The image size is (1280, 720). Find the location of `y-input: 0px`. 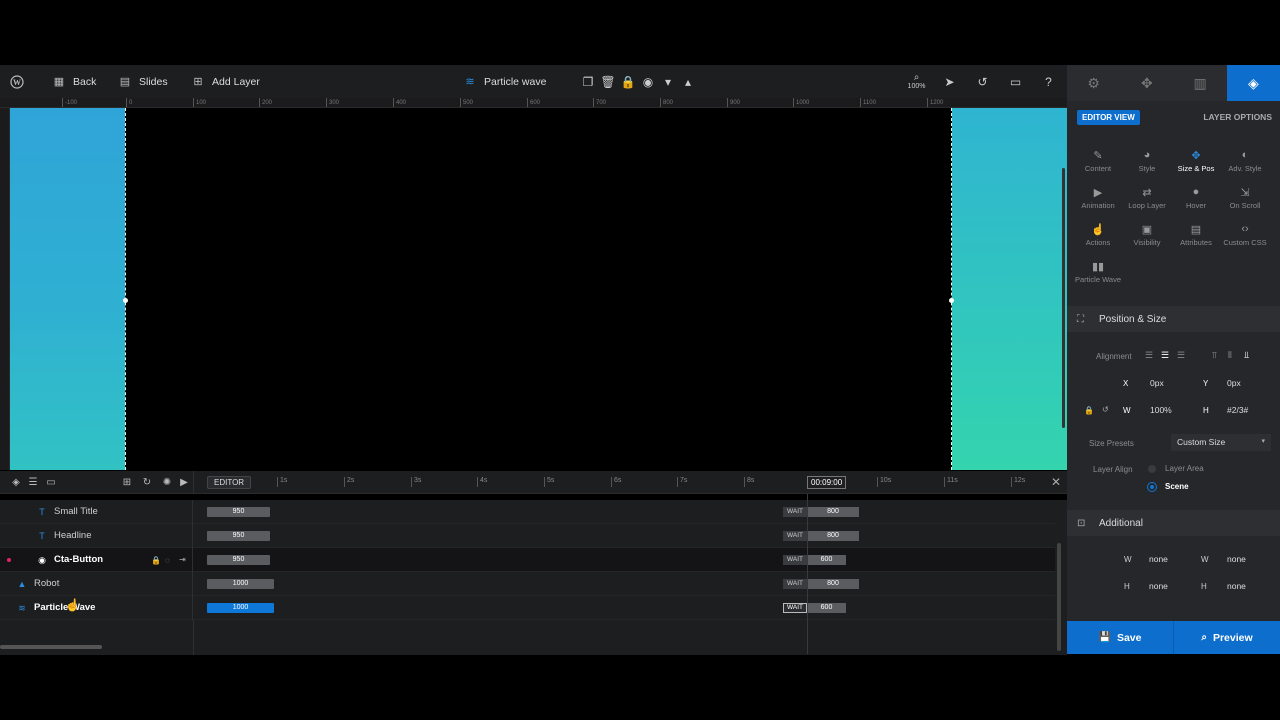

y-input: 0px is located at coordinates (1244, 383).